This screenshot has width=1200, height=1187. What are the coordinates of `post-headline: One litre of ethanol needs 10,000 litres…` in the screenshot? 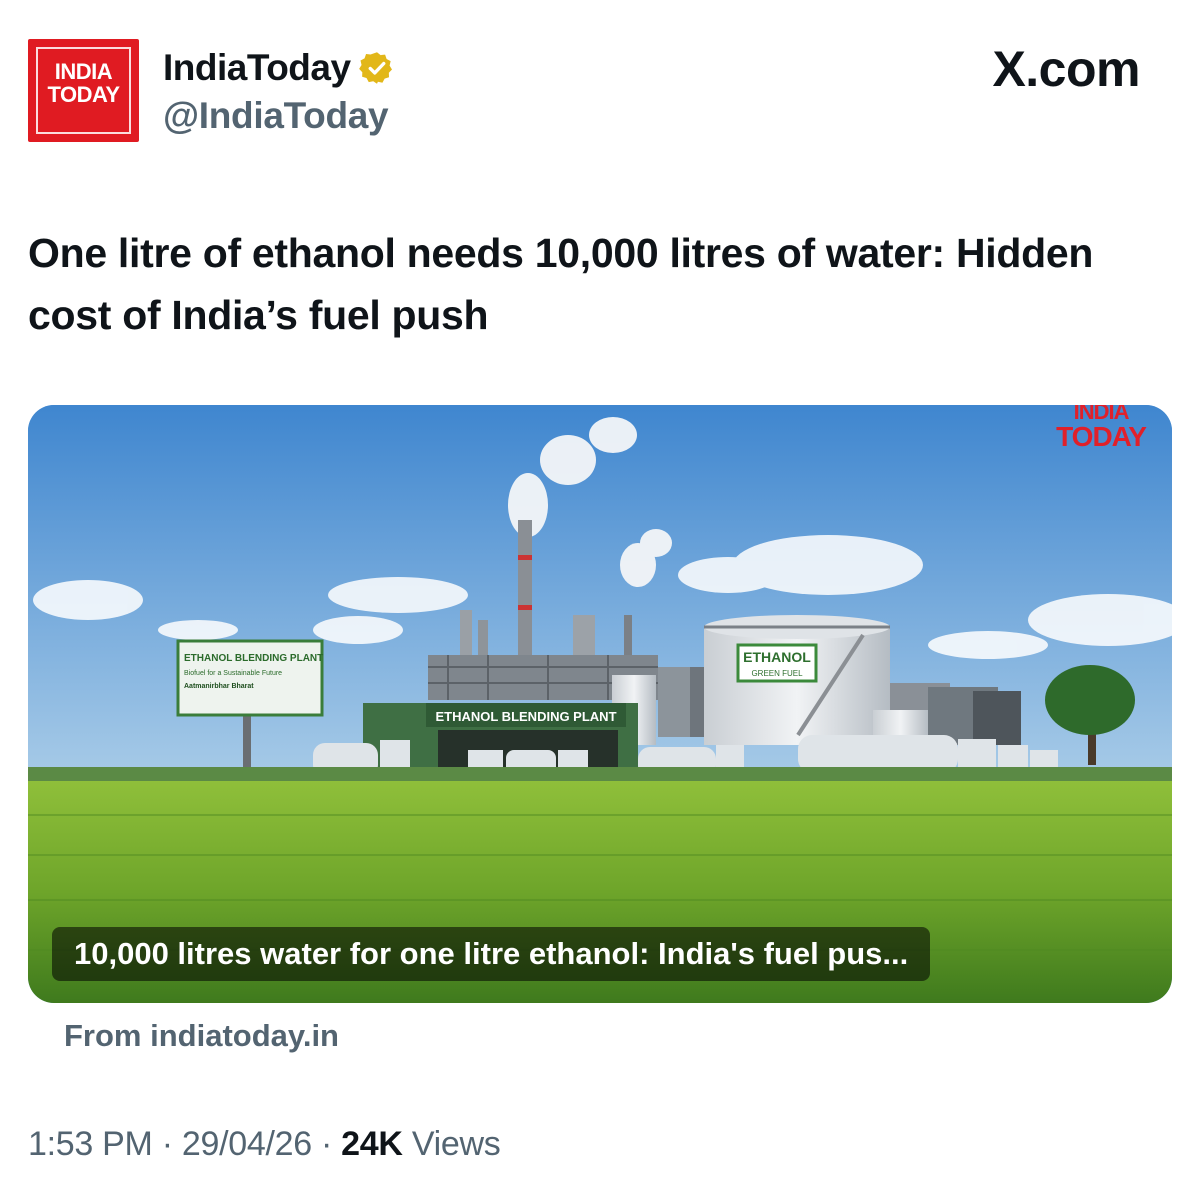 It's located at (603, 284).